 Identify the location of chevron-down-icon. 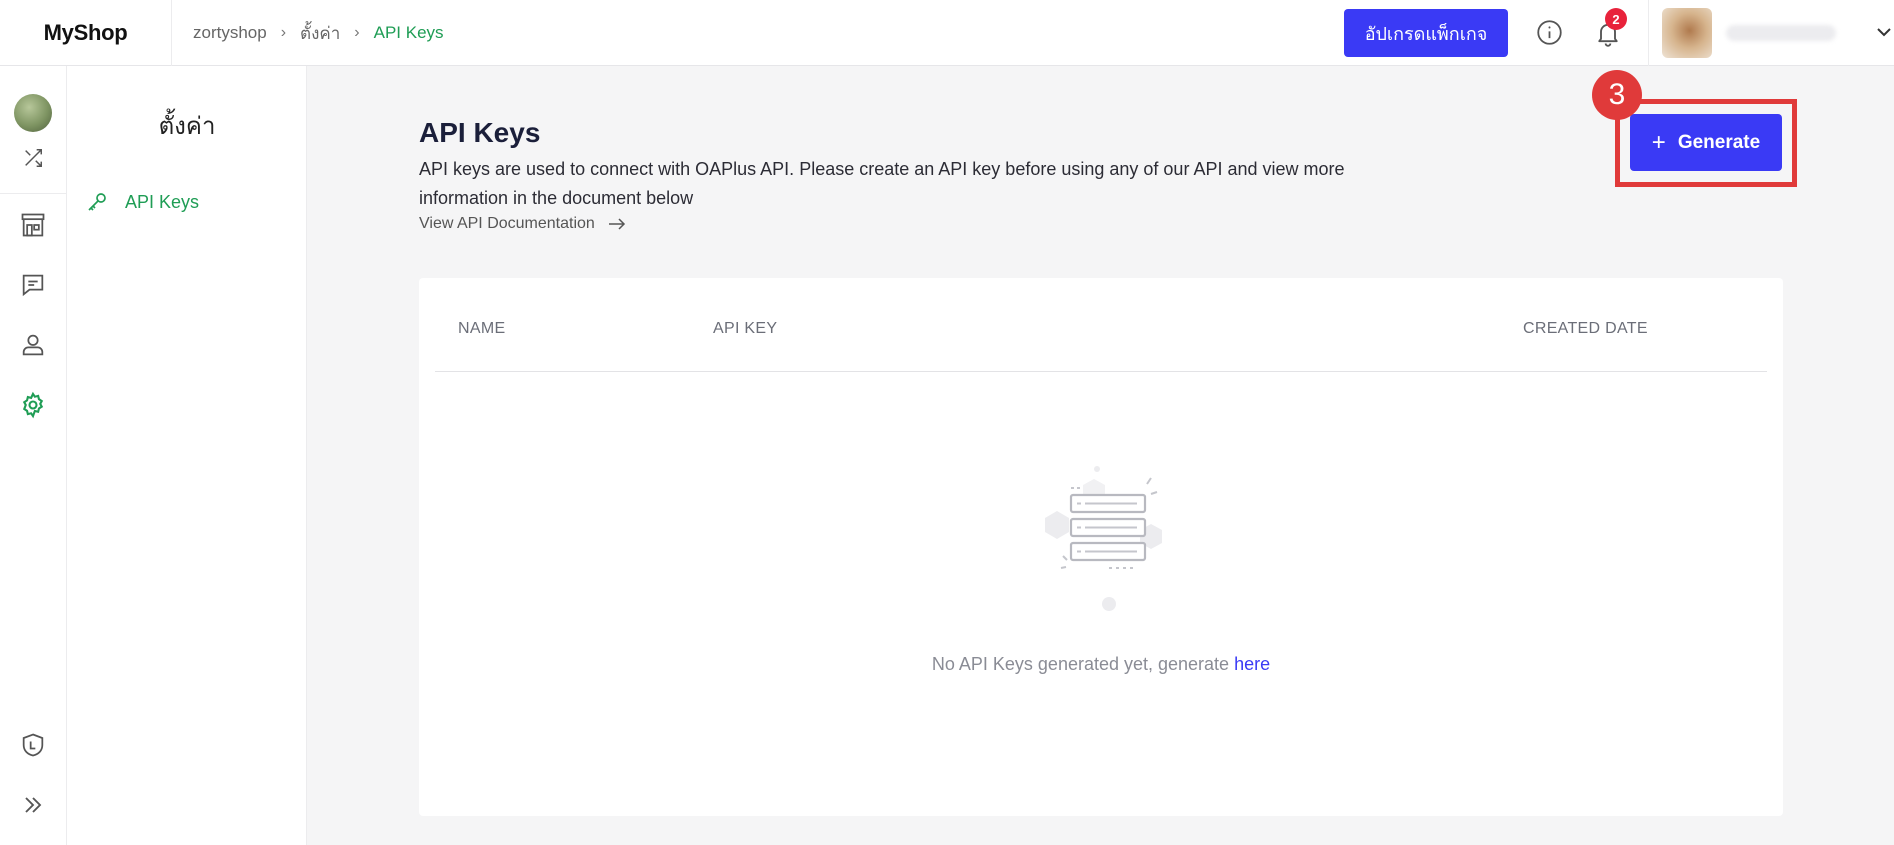
(1883, 32).